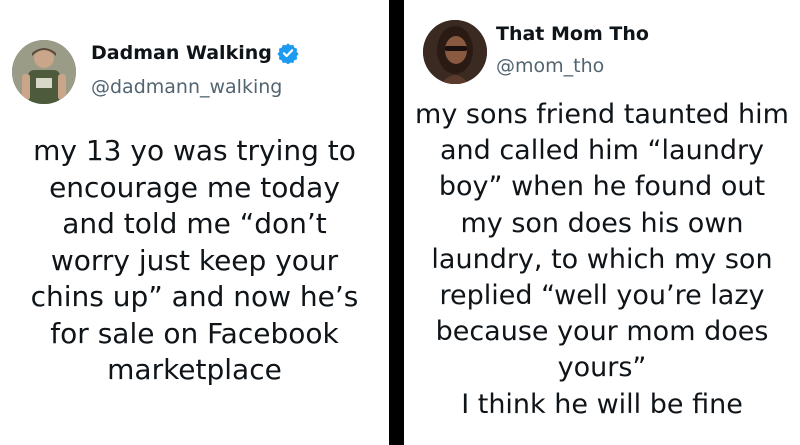 The height and width of the screenshot is (445, 800). Describe the element at coordinates (602, 223) in the screenshot. I see `post-text-line: my son does his own` at that location.